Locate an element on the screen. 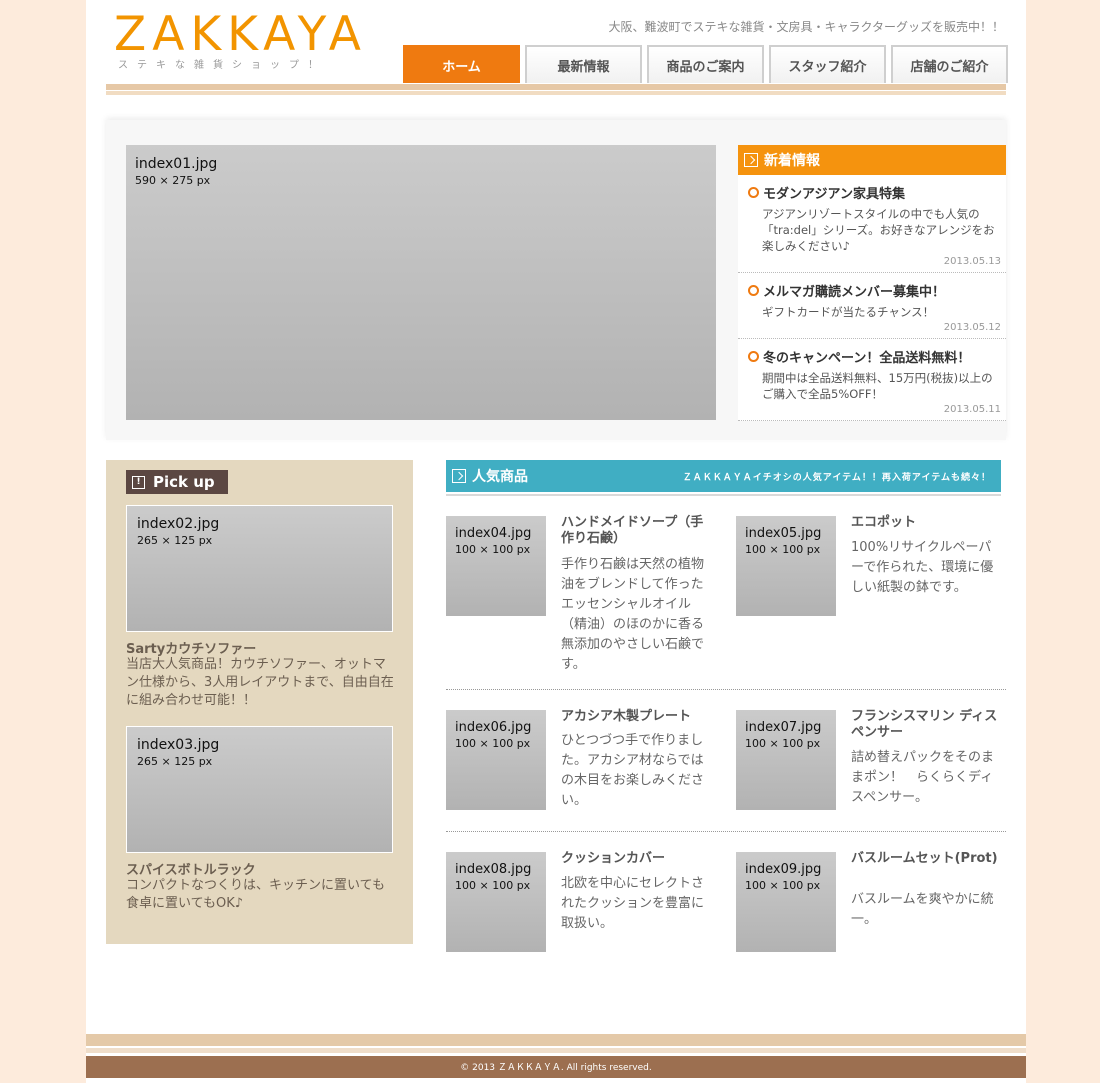 The width and height of the screenshot is (1100, 1083). product-name: クッションカバー is located at coordinates (636, 859).